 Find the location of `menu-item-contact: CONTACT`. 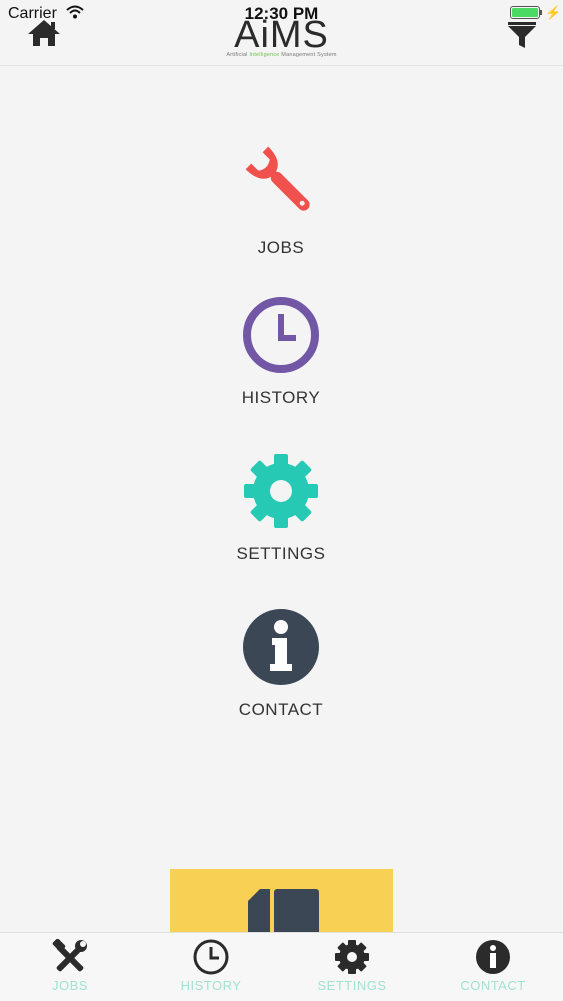

menu-item-contact: CONTACT is located at coordinates (281, 664).